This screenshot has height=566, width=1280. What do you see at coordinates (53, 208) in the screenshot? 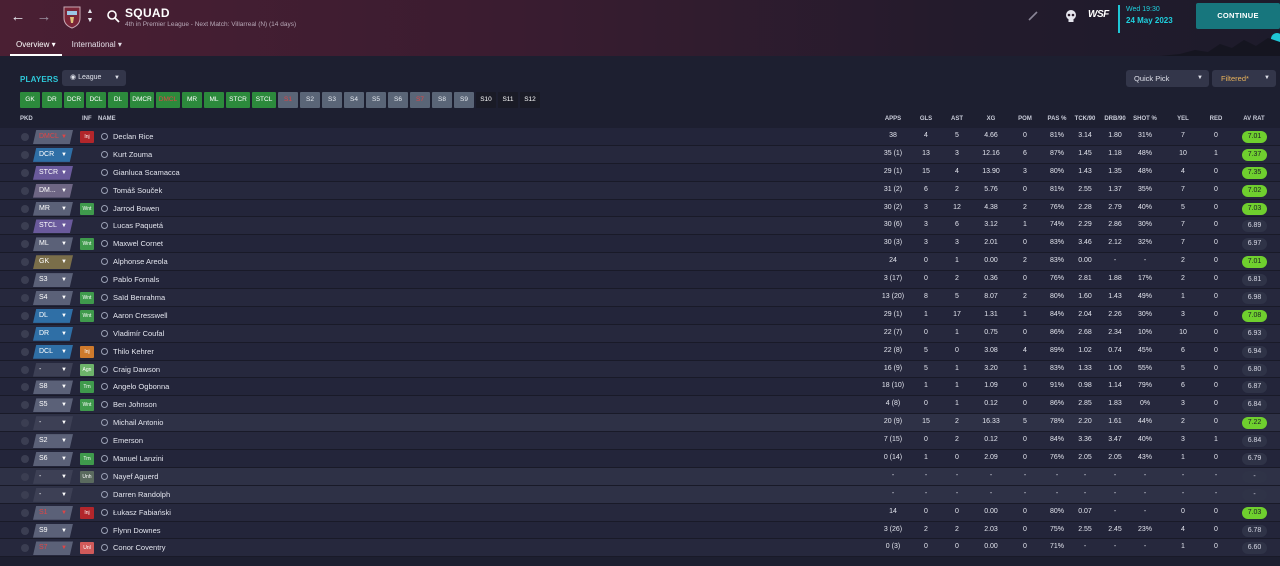
I see `position-selector: MR ▼` at bounding box center [53, 208].